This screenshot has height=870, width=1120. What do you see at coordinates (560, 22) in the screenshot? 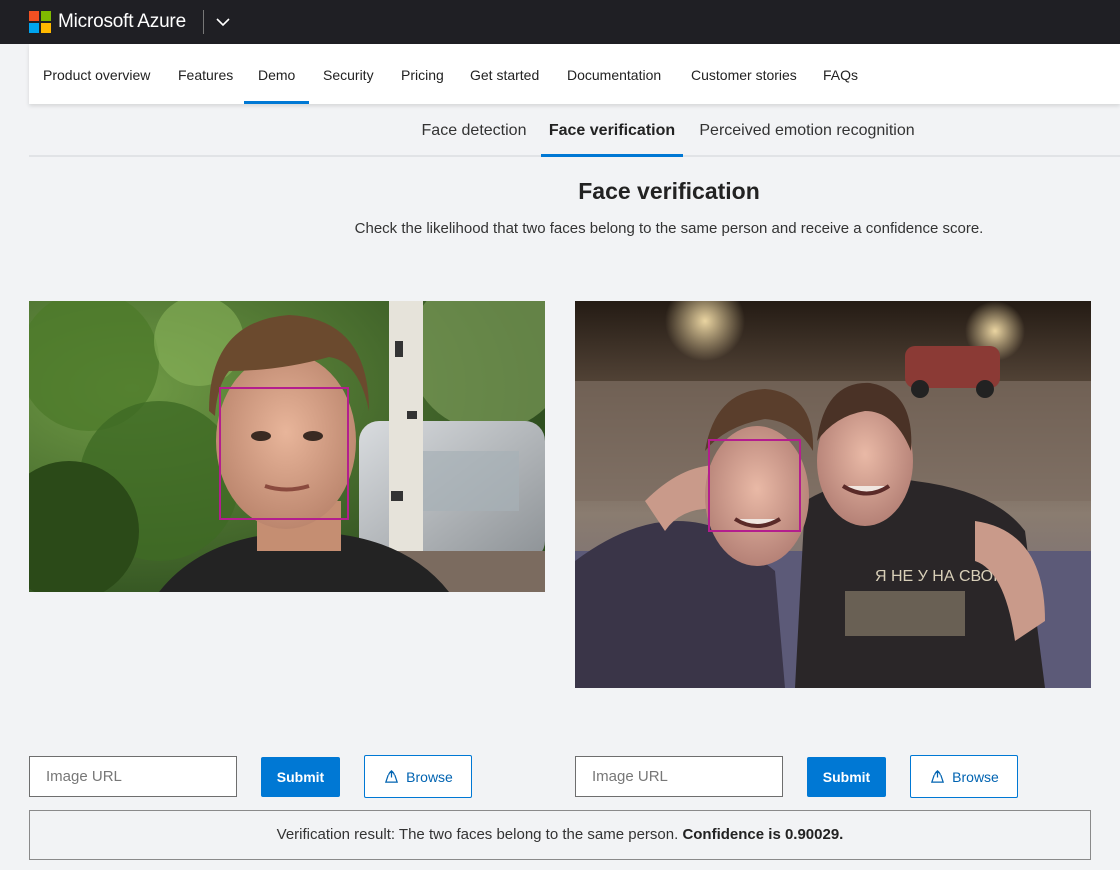
I see `top-bar: Microsoft Azure` at bounding box center [560, 22].